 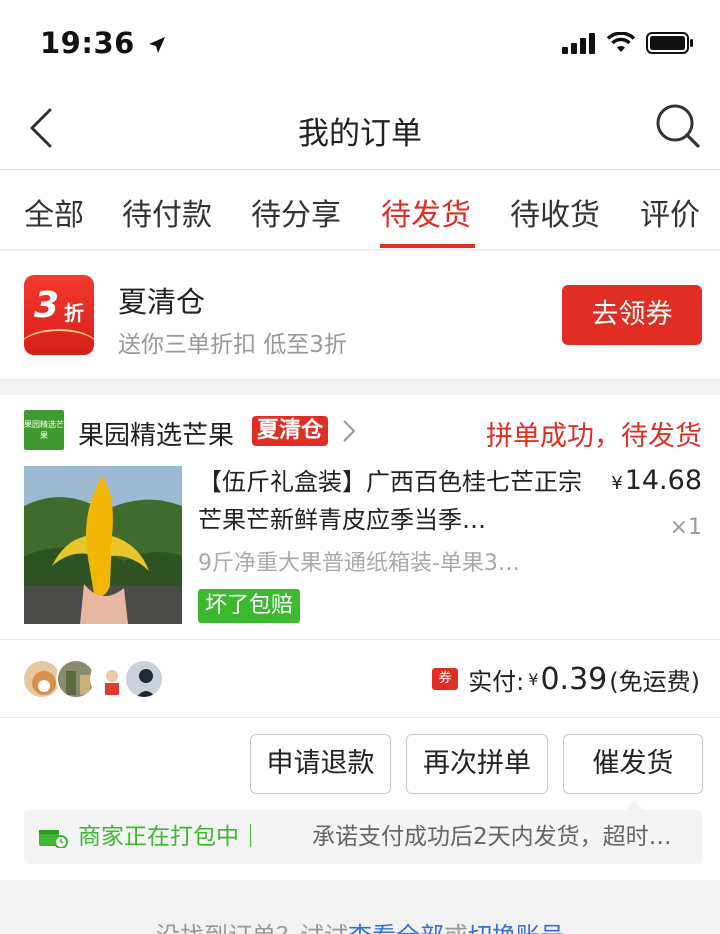 What do you see at coordinates (654, 681) in the screenshot?
I see `shipping-note: (免运费)` at bounding box center [654, 681].